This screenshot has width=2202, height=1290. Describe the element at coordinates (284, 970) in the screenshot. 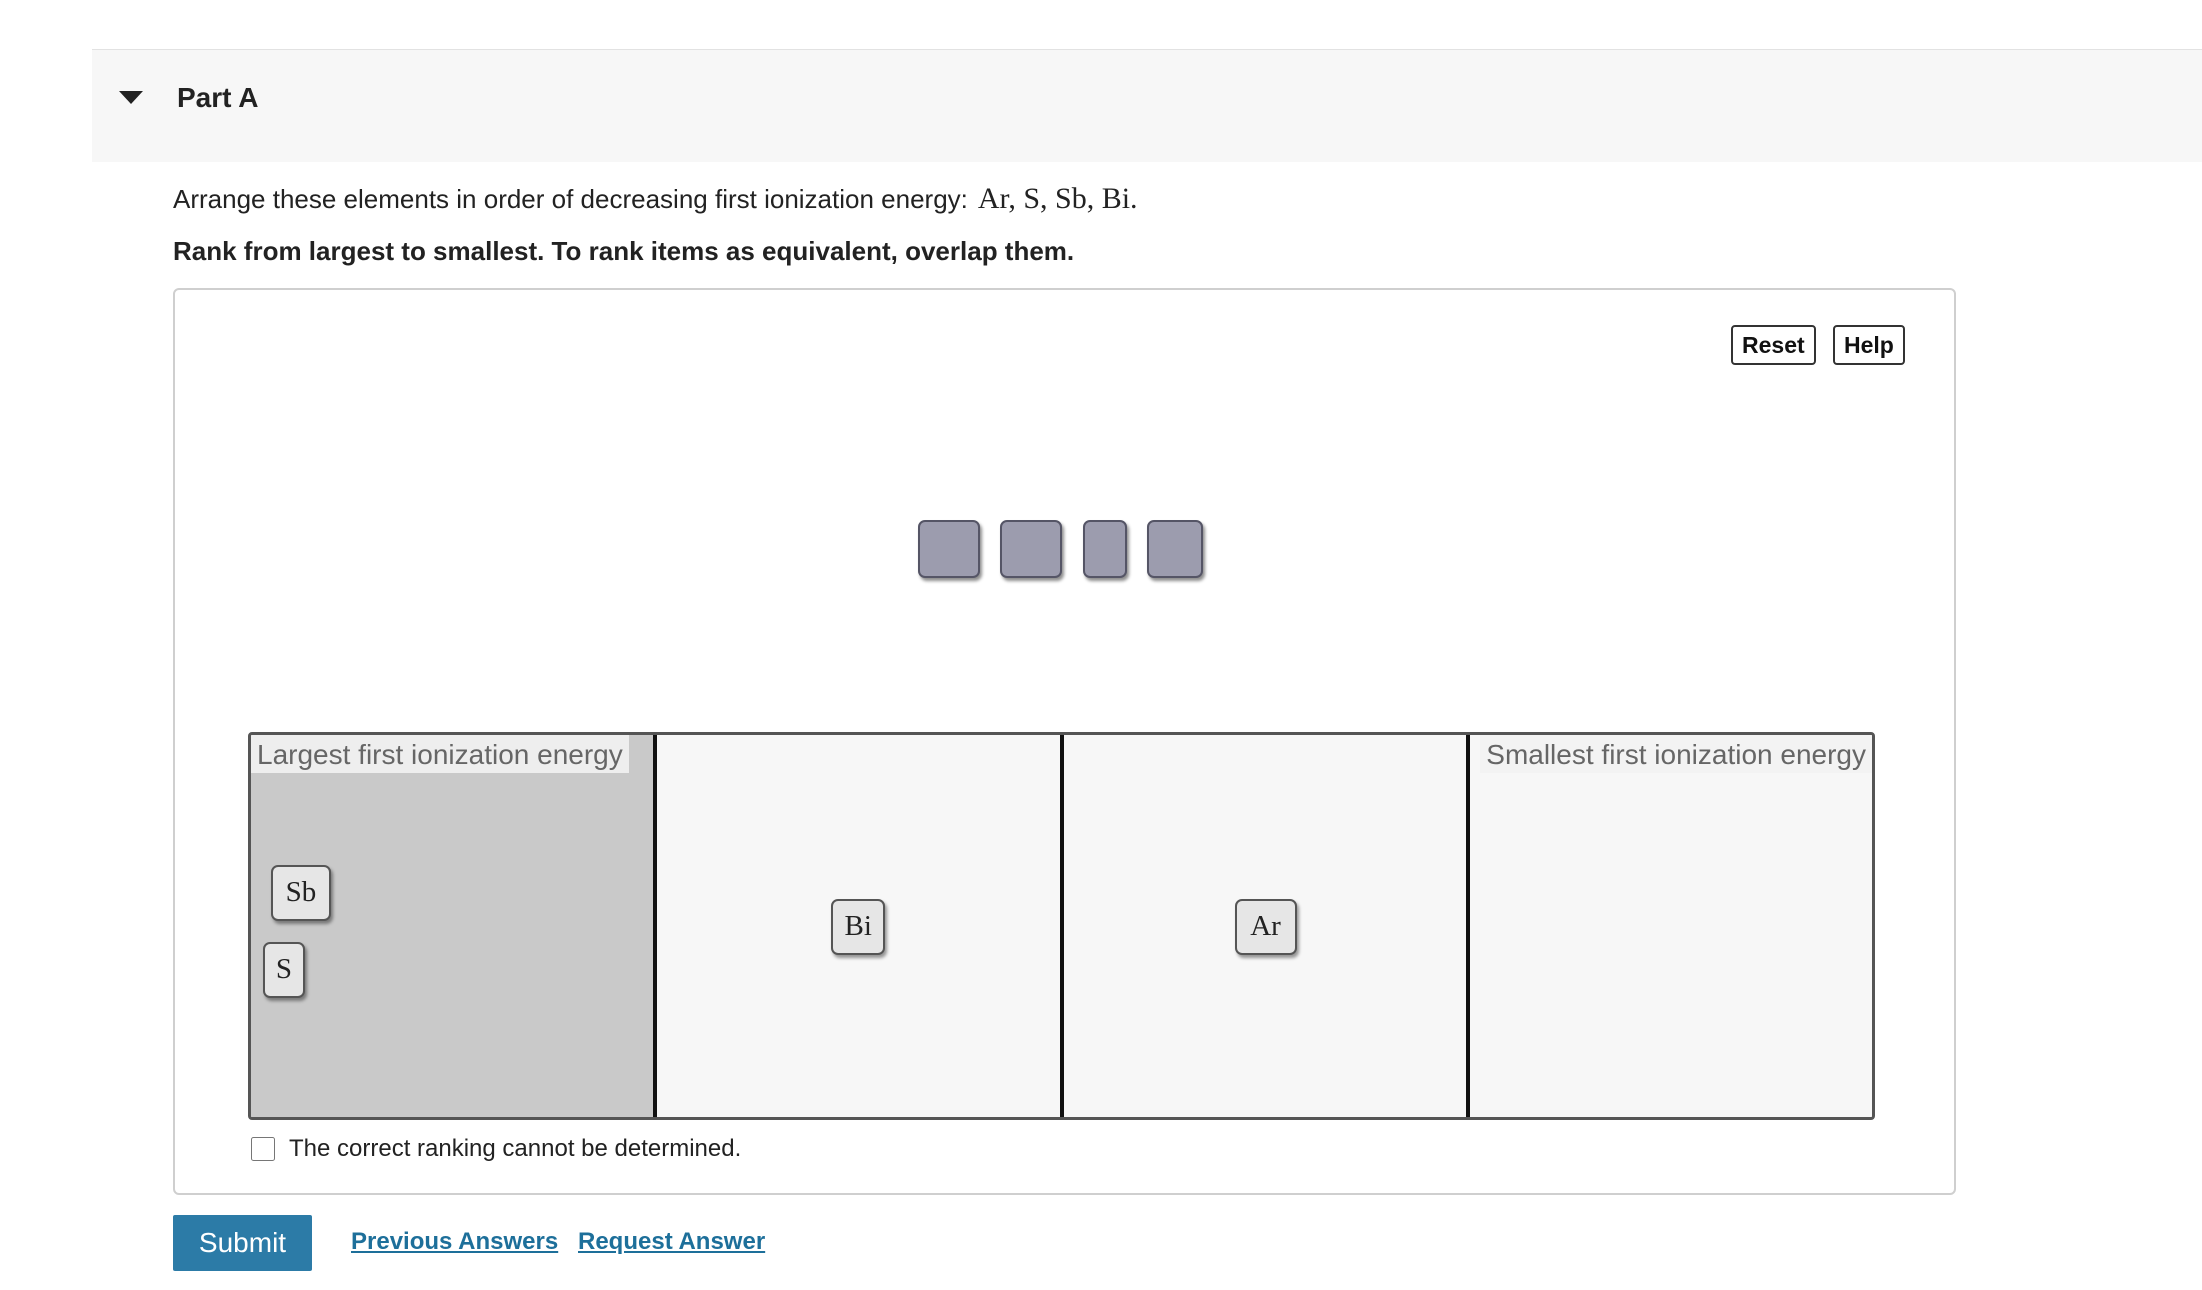

I see `tile-s: S` at that location.